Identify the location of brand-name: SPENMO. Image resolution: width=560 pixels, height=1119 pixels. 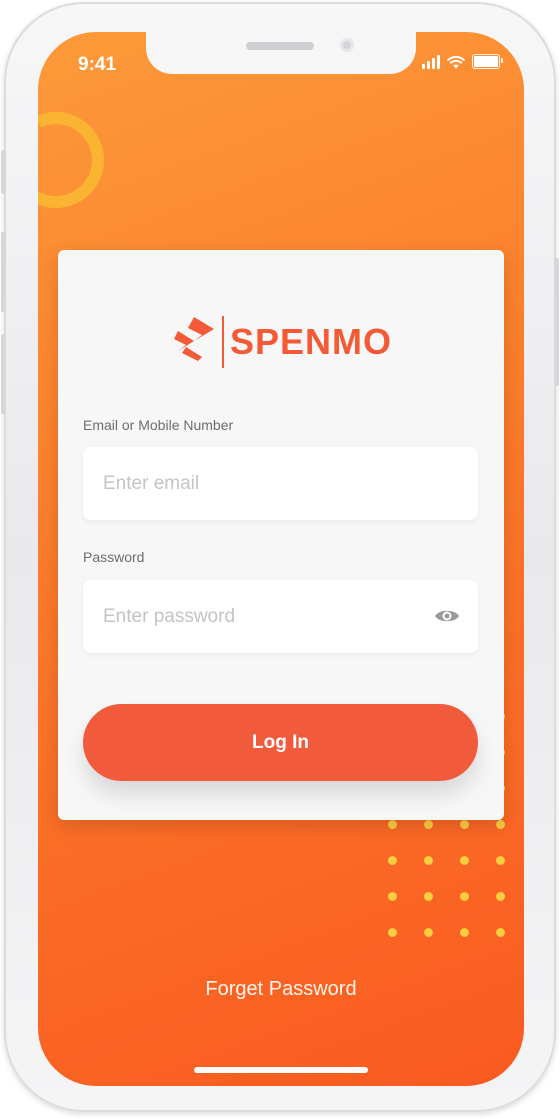
(311, 341).